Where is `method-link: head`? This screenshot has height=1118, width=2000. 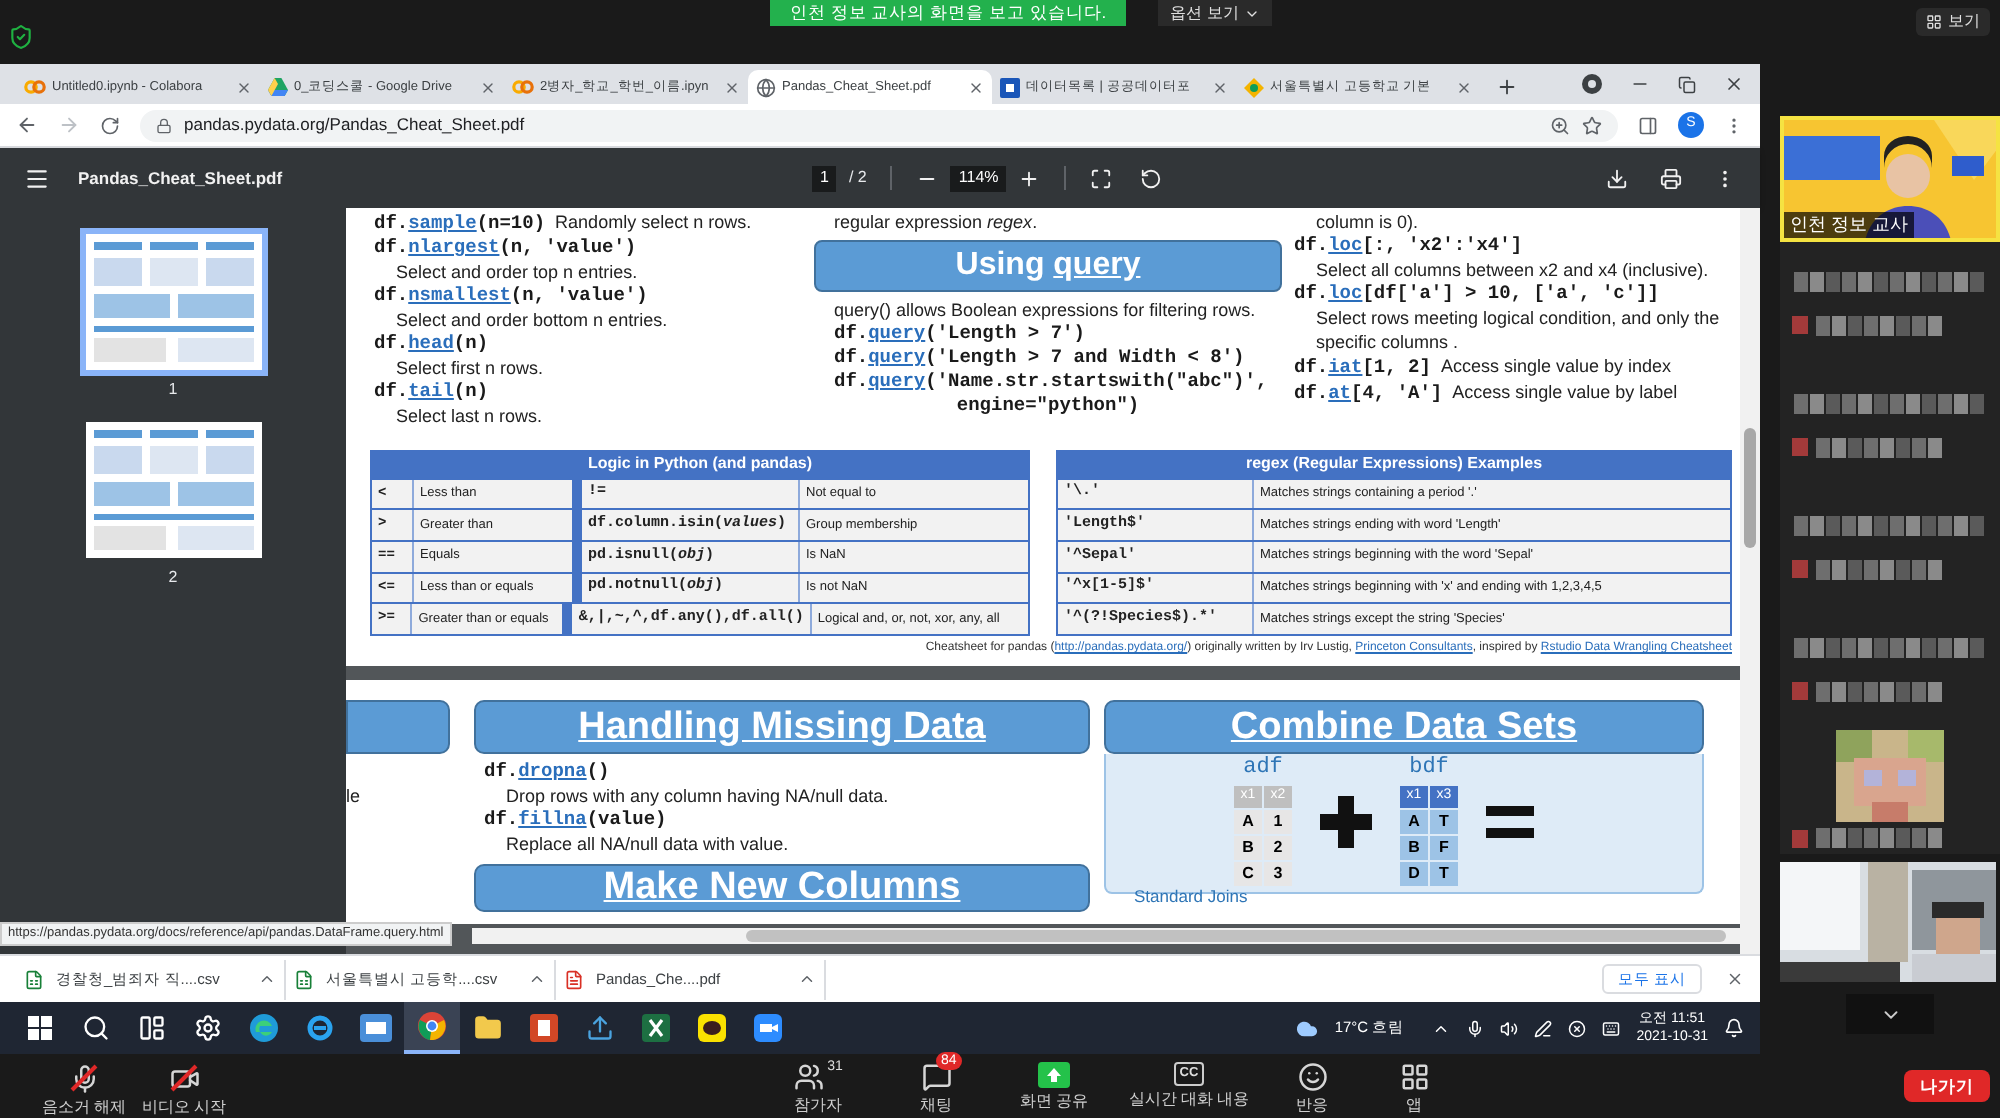
method-link: head is located at coordinates (431, 343).